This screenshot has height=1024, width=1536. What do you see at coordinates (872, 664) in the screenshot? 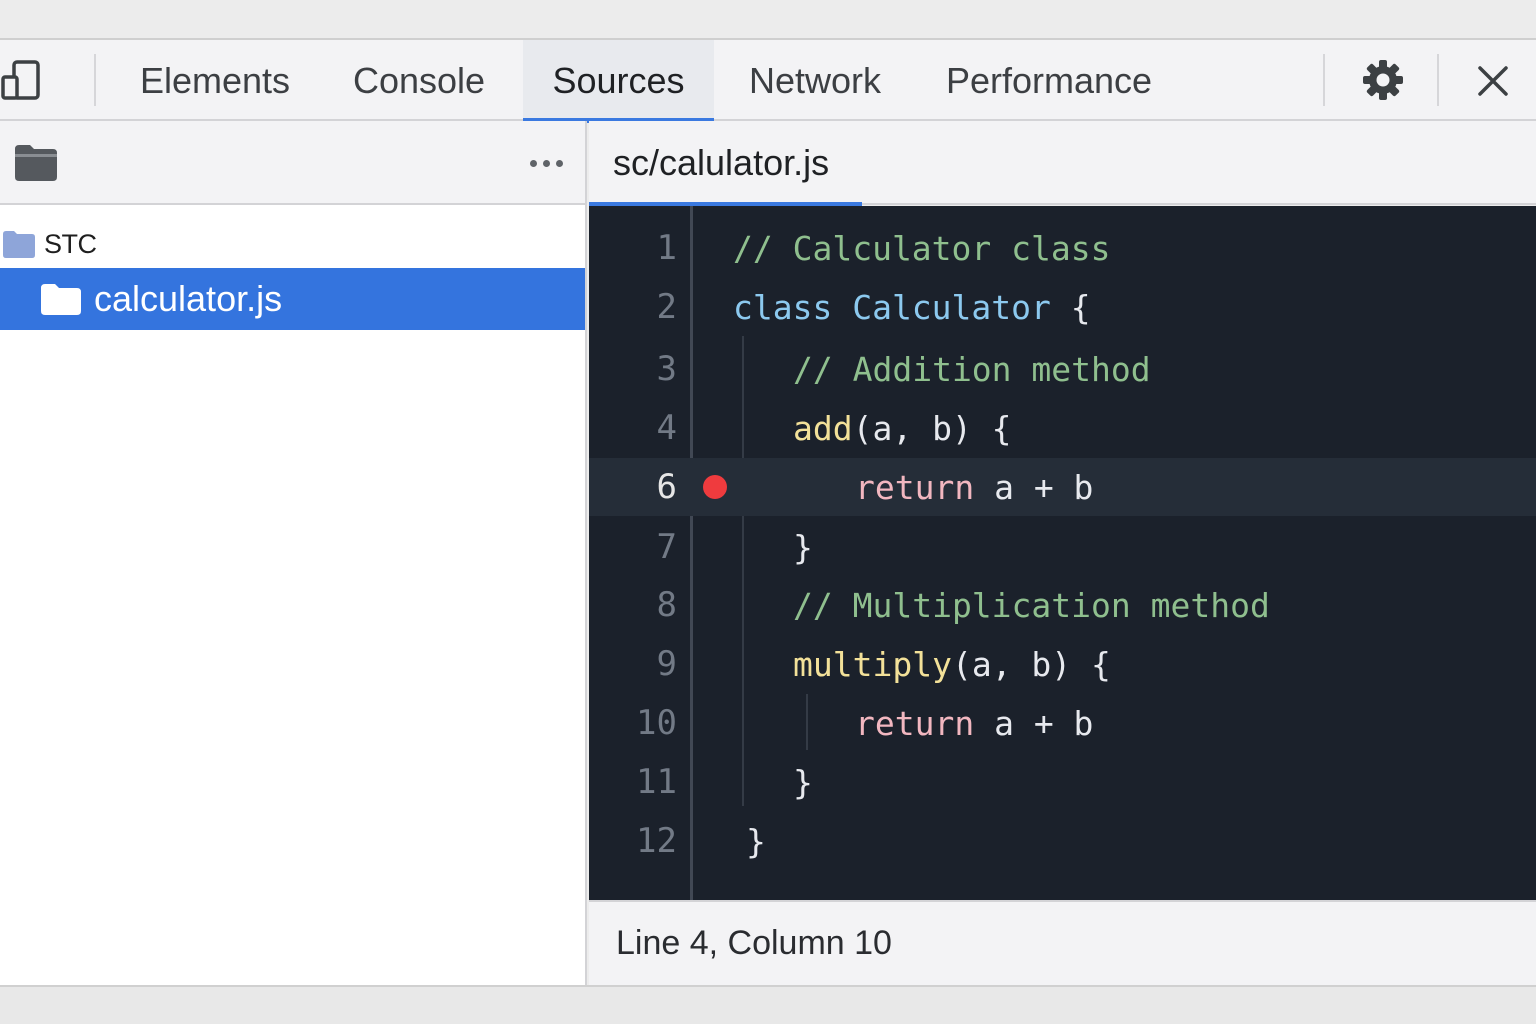
I see `code-token: multiply` at bounding box center [872, 664].